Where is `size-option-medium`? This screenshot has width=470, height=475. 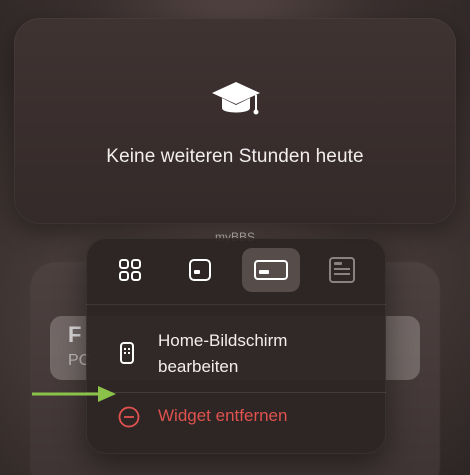
size-option-medium is located at coordinates (271, 270).